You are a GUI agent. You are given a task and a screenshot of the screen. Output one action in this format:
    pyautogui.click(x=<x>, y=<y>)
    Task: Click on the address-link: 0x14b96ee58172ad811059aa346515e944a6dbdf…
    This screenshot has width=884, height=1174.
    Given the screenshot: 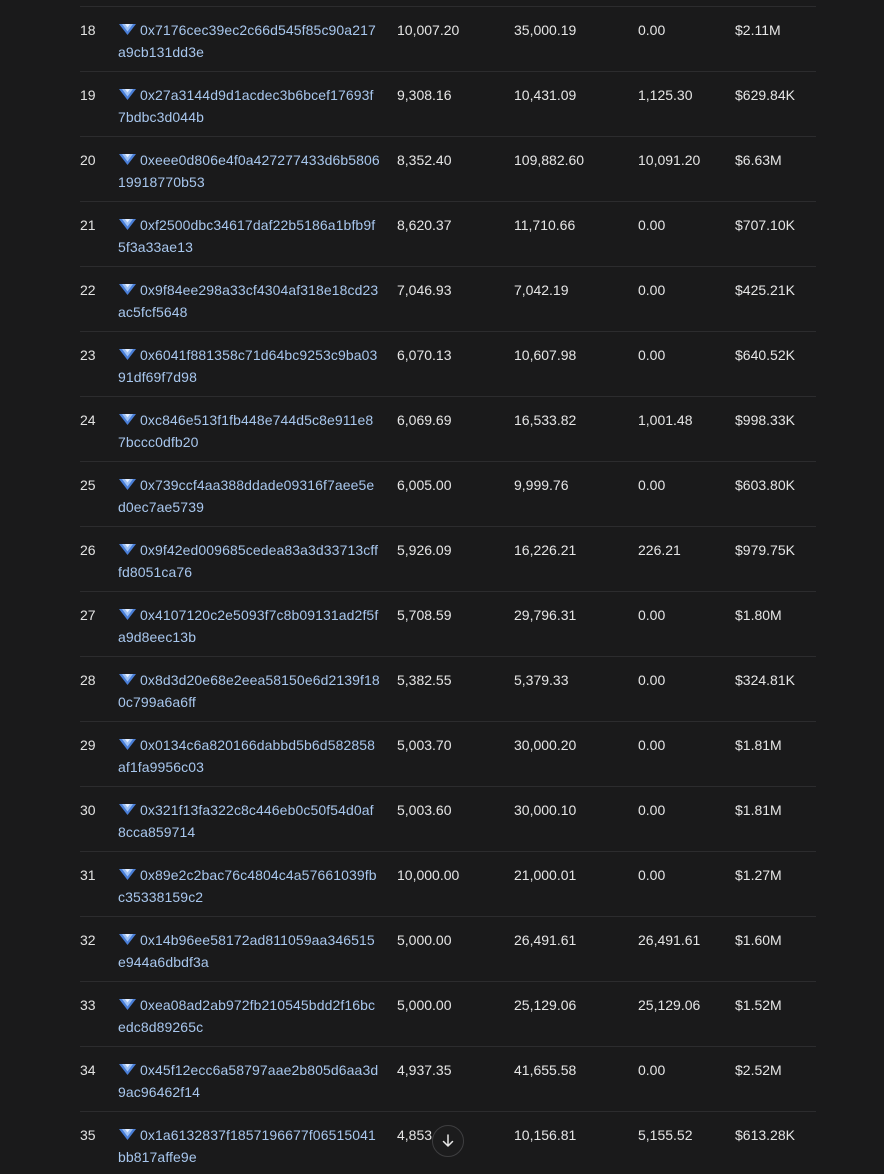 What is the action you would take?
    pyautogui.click(x=249, y=951)
    